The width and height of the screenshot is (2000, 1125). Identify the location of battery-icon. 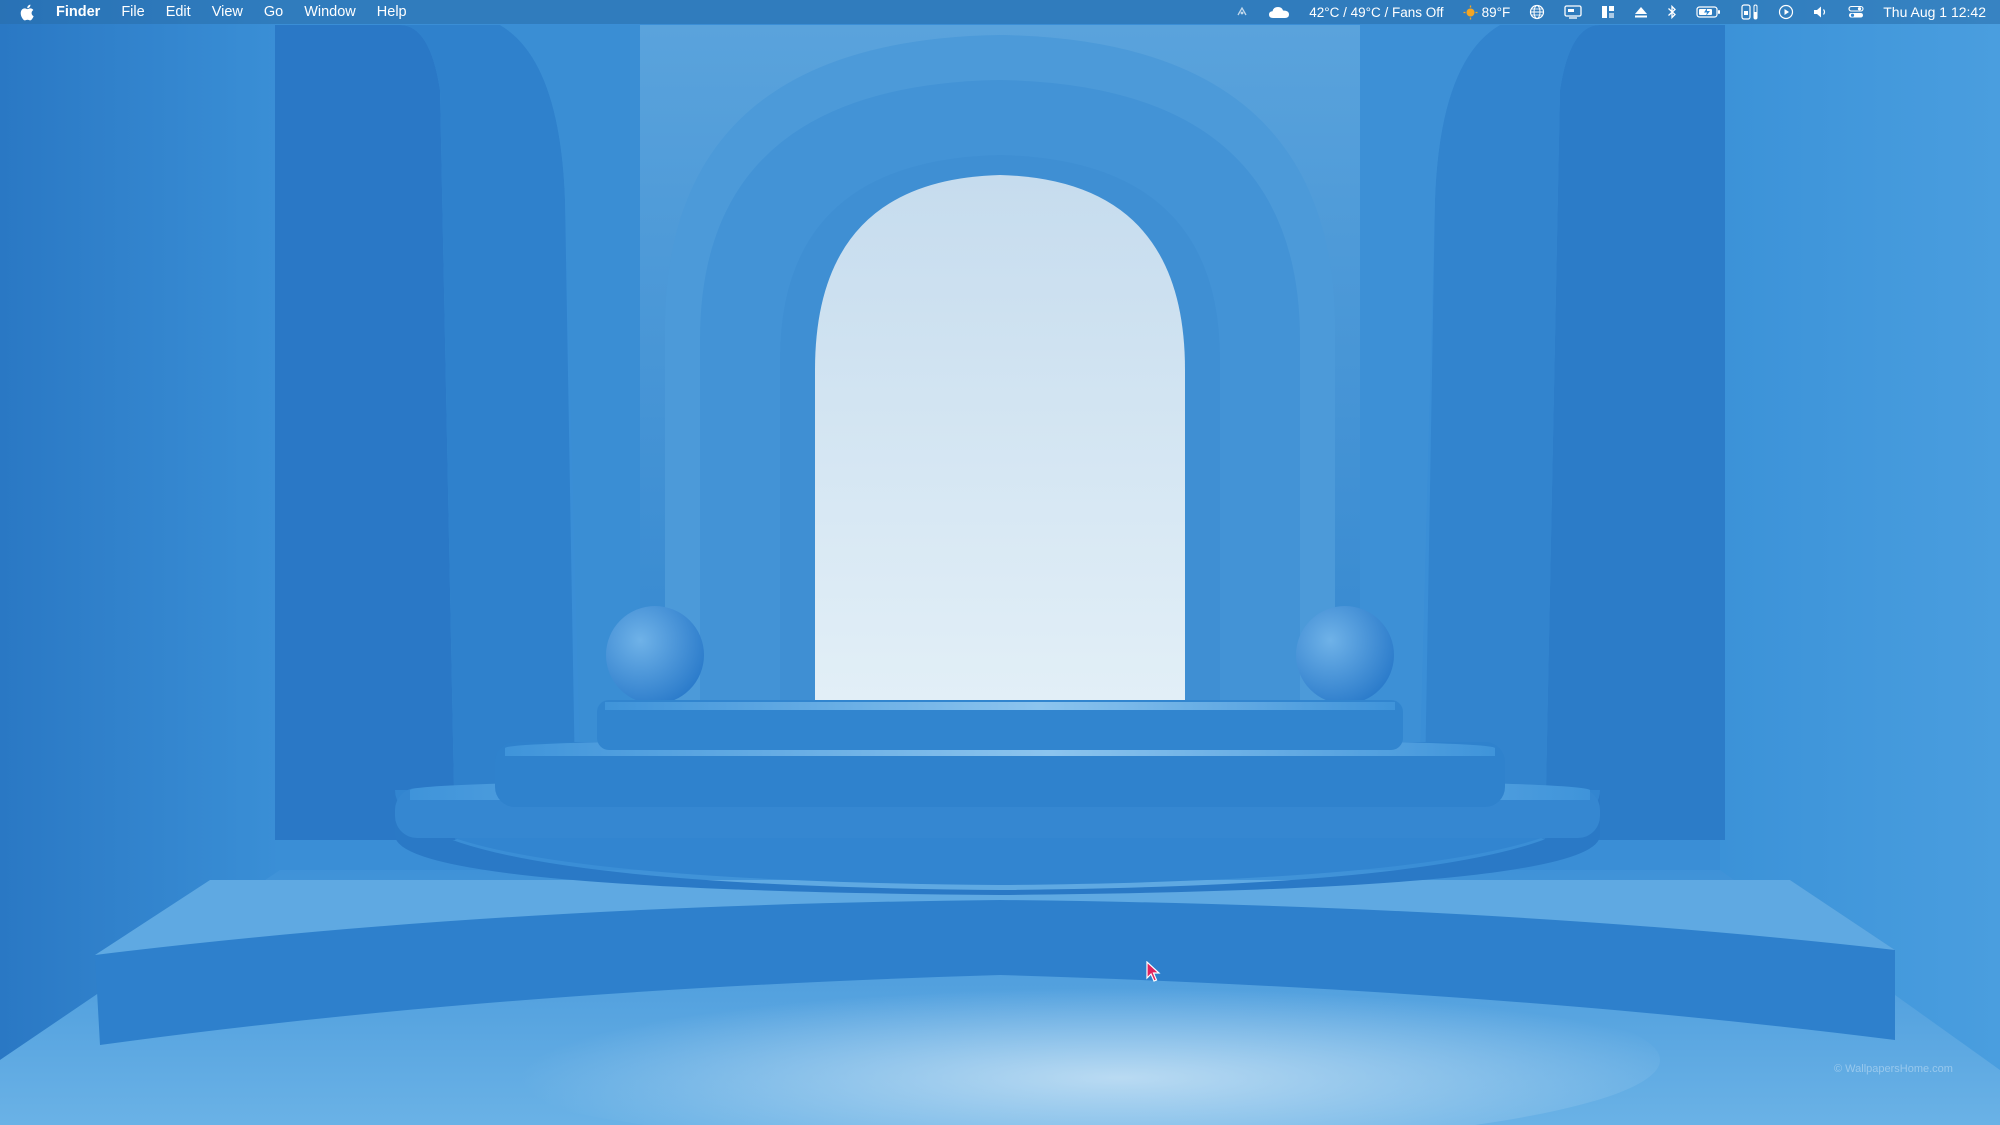
(1709, 12).